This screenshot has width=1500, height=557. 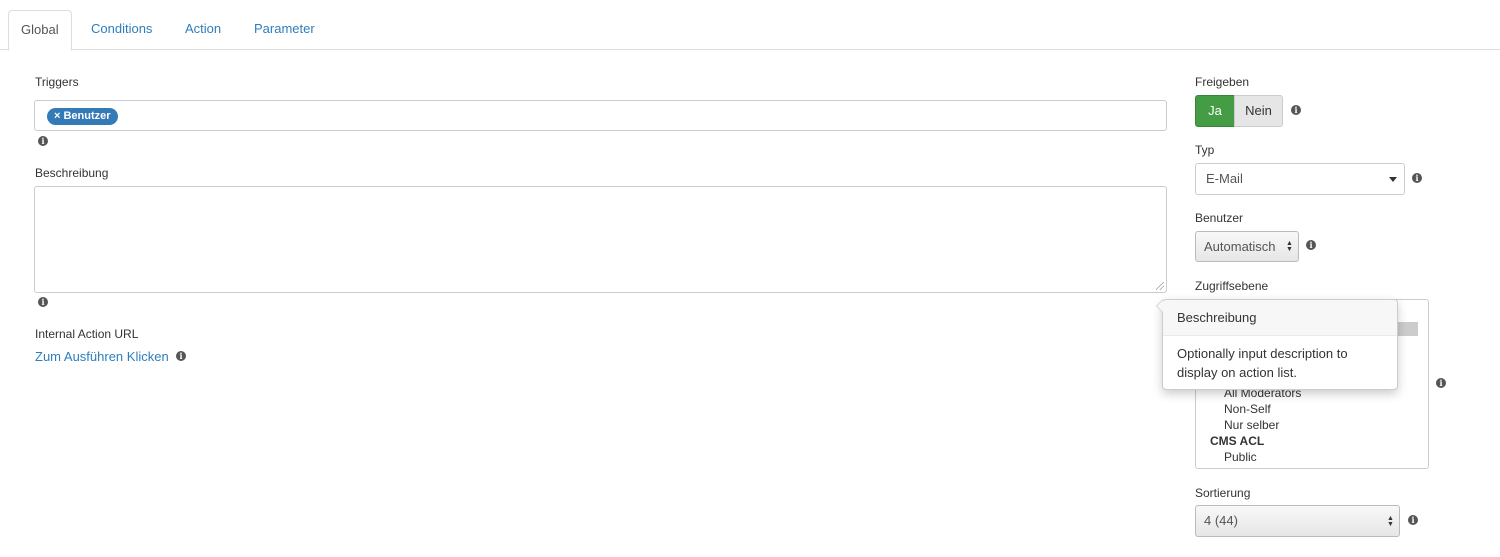 What do you see at coordinates (1232, 286) in the screenshot?
I see `zugriffsebene-label: Zugriffsebene` at bounding box center [1232, 286].